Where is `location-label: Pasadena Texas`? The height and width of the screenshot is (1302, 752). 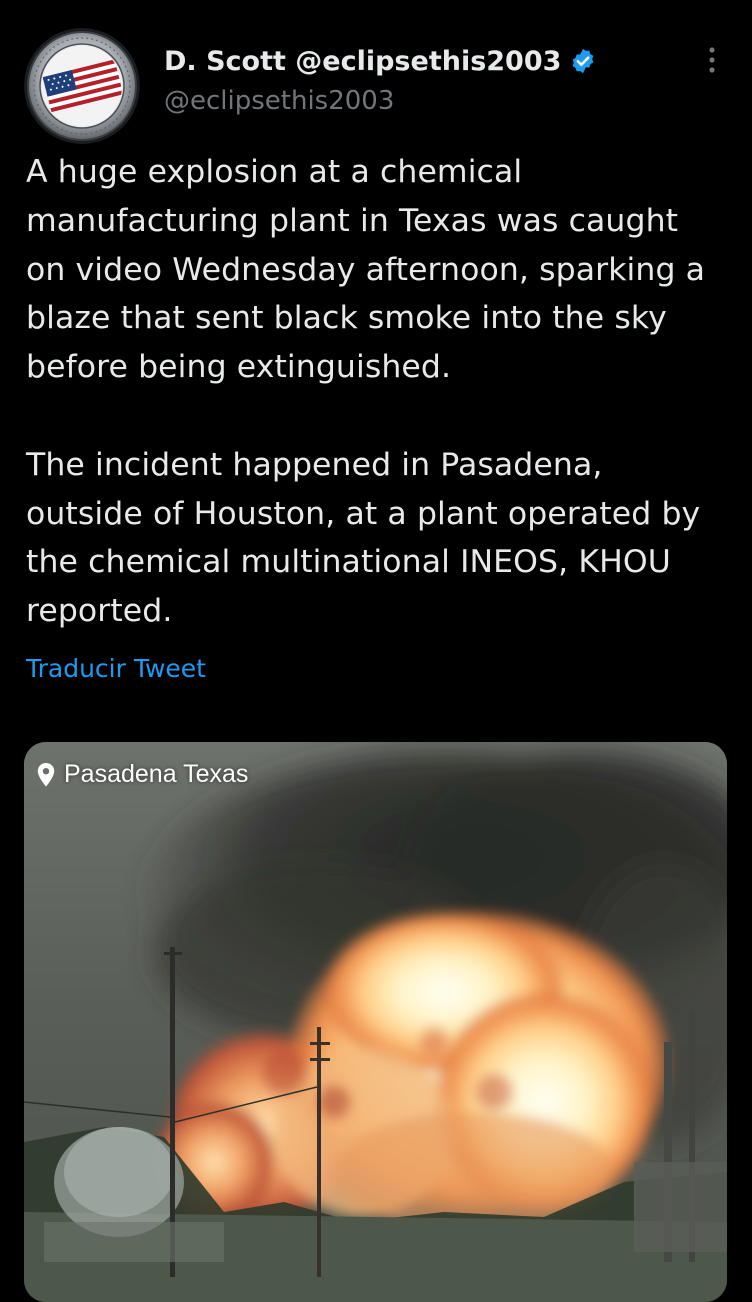
location-label: Pasadena Texas is located at coordinates (156, 774).